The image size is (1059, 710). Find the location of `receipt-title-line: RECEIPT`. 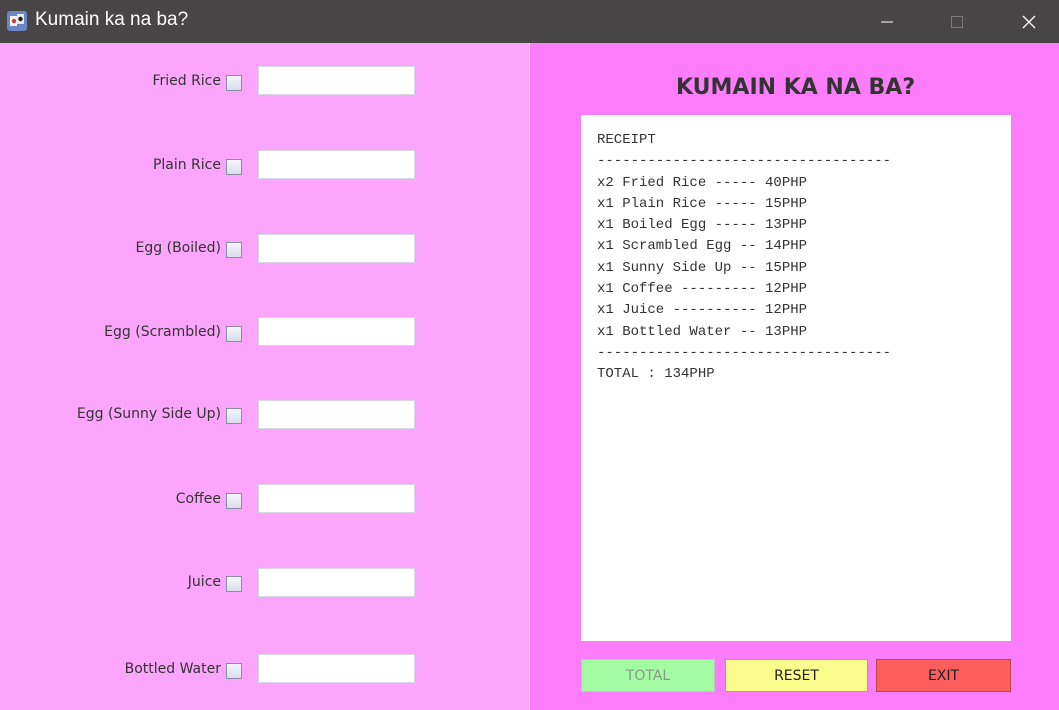

receipt-title-line: RECEIPT is located at coordinates (626, 140).